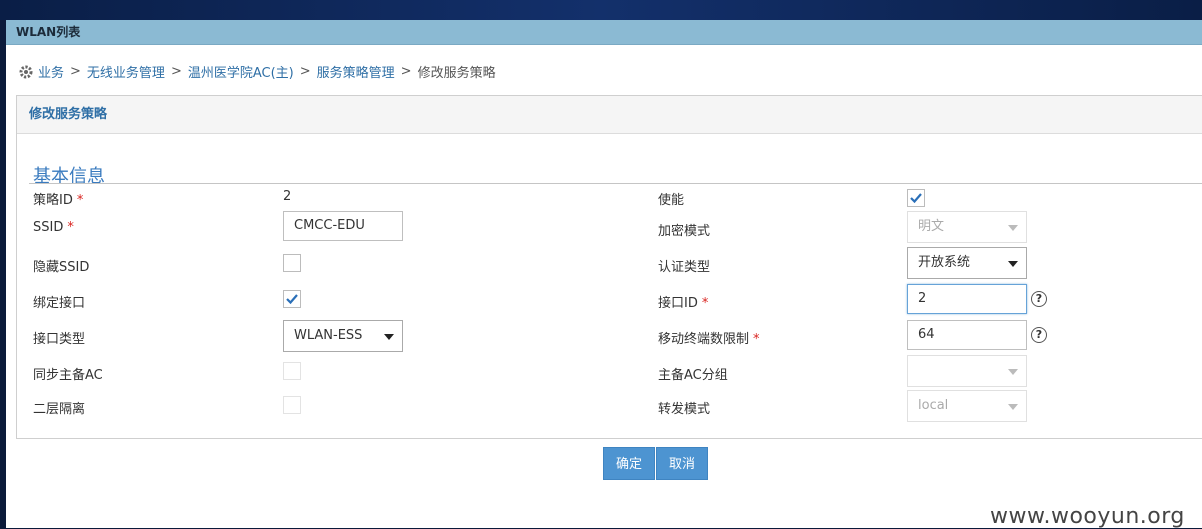 Image resolution: width=1202 pixels, height=529 pixels. I want to click on ssid-label: SSID *, so click(53, 227).